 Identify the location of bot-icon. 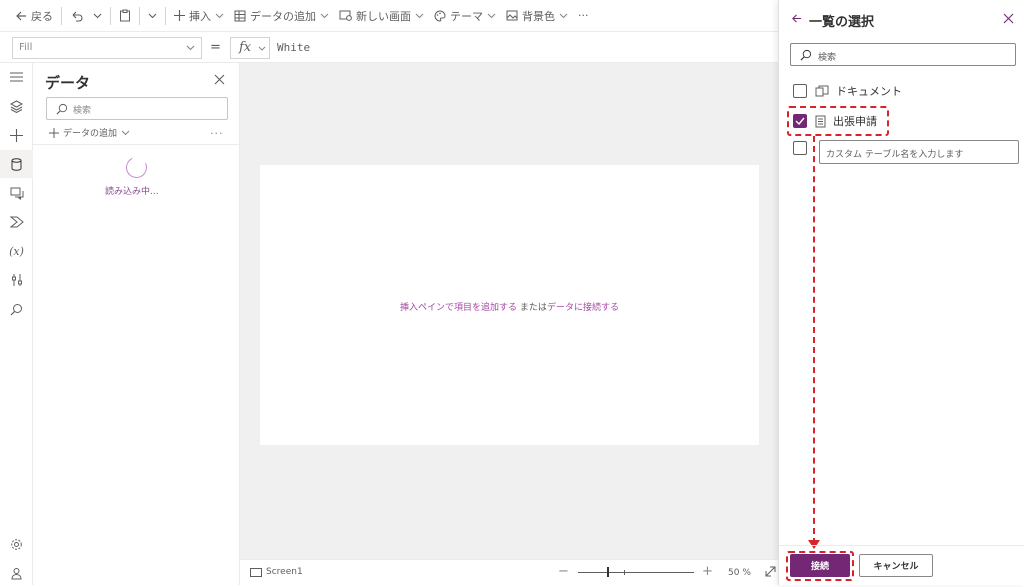
(16, 573).